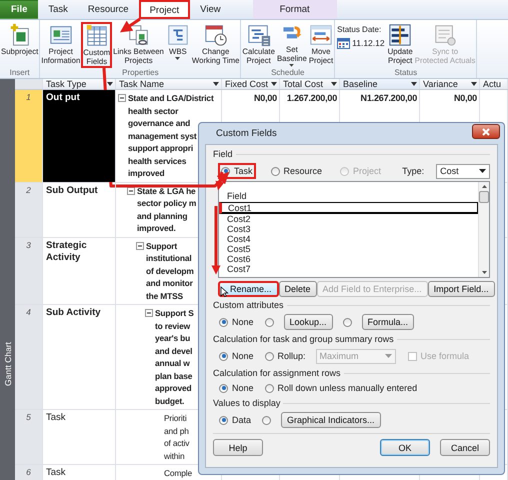 This screenshot has width=508, height=480. I want to click on task-name: Comple, so click(178, 473).